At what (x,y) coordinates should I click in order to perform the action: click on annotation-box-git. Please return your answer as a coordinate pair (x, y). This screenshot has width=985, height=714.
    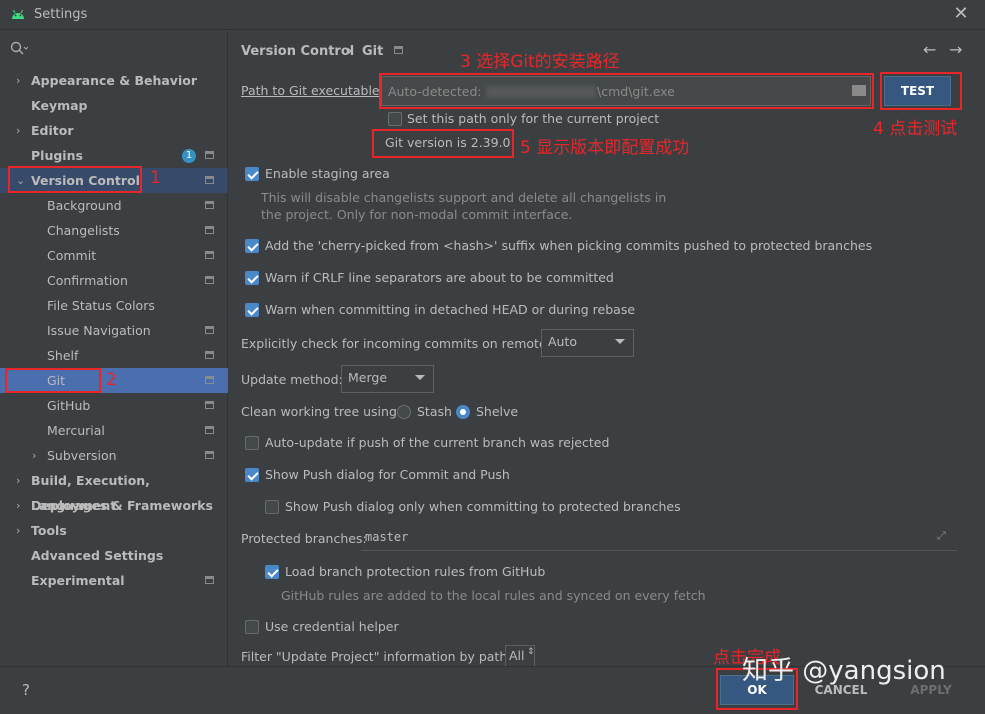
    Looking at the image, I should click on (53, 380).